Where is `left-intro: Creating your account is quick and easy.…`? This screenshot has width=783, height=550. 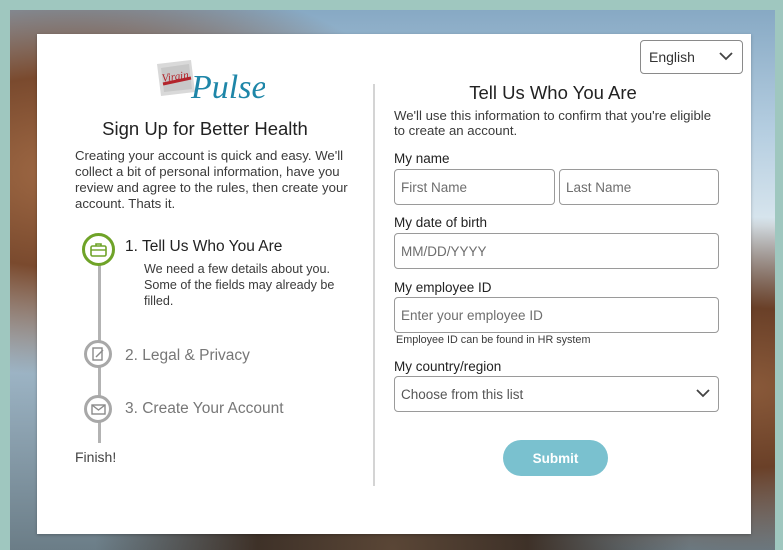 left-intro: Creating your account is quick and easy.… is located at coordinates (211, 179).